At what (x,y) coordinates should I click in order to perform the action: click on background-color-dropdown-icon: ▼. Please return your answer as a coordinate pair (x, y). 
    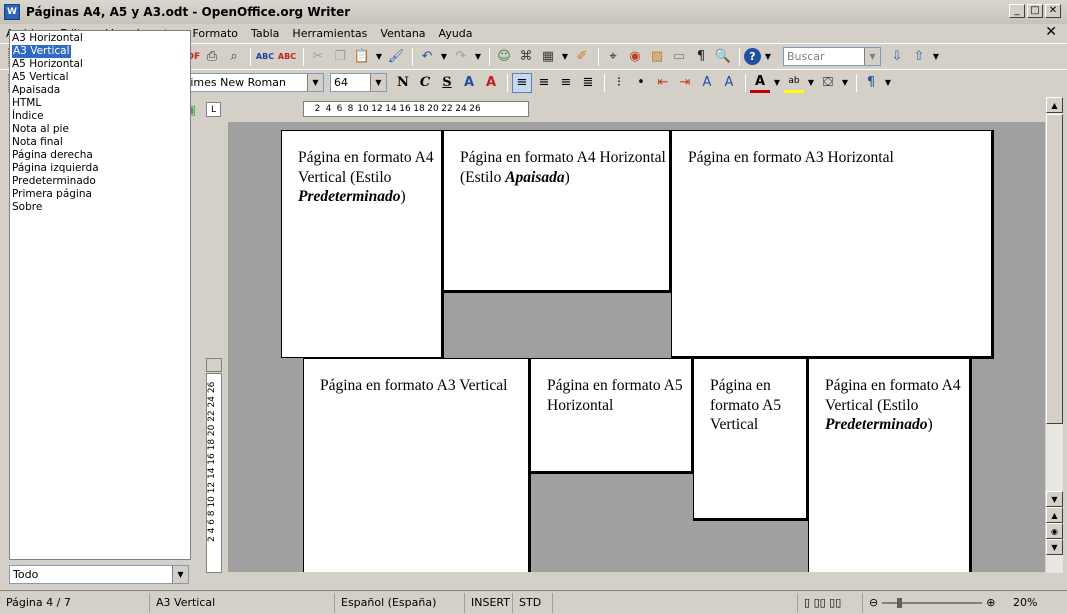
    Looking at the image, I should click on (845, 83).